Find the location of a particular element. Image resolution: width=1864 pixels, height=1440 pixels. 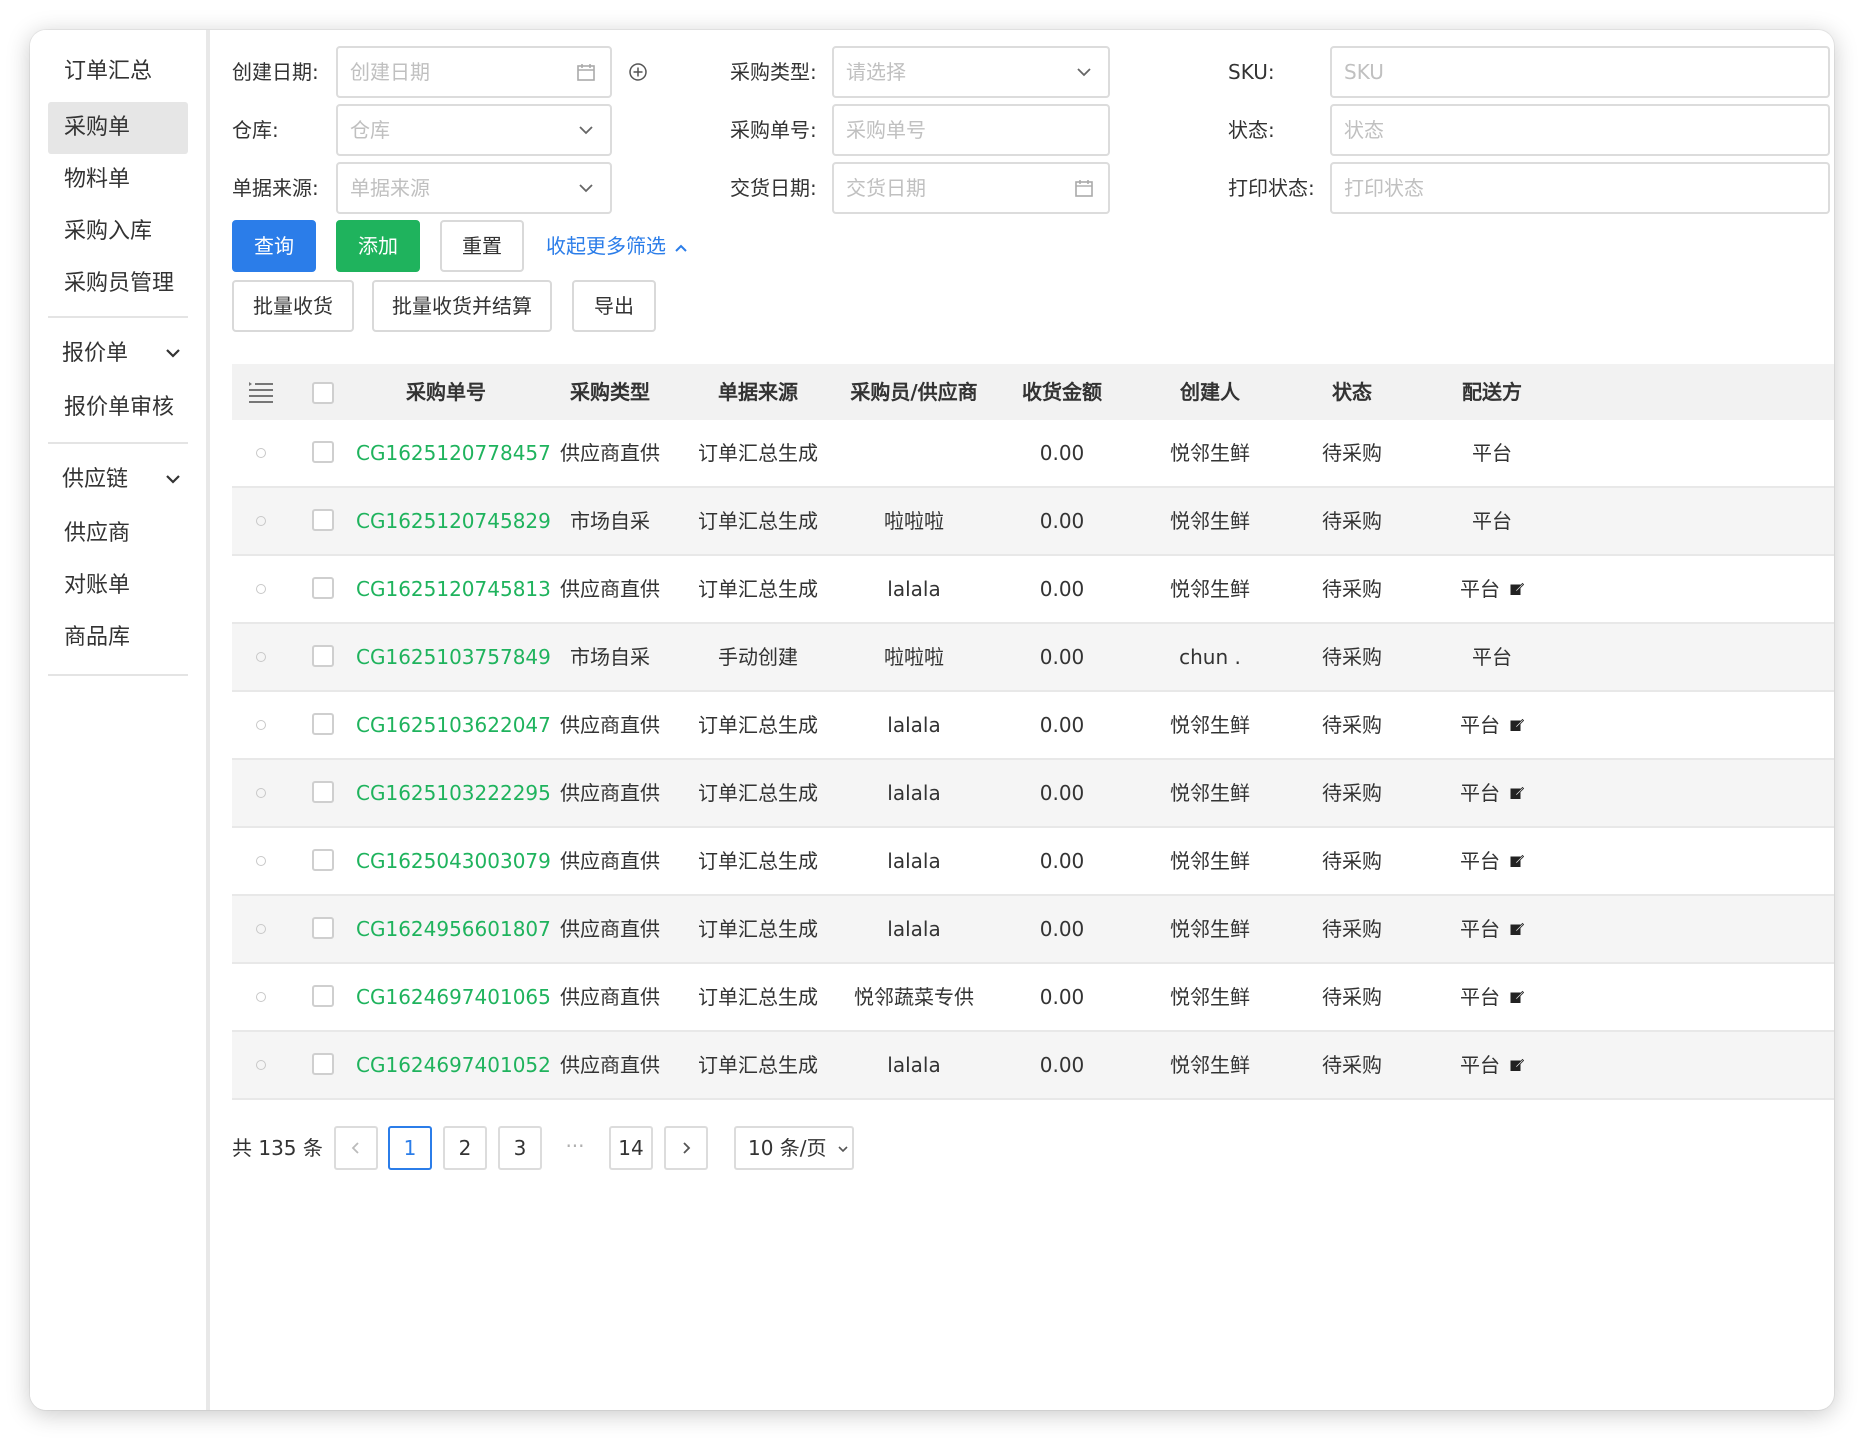

purchase-no-cell: CG1624697401052 is located at coordinates (453, 1065).